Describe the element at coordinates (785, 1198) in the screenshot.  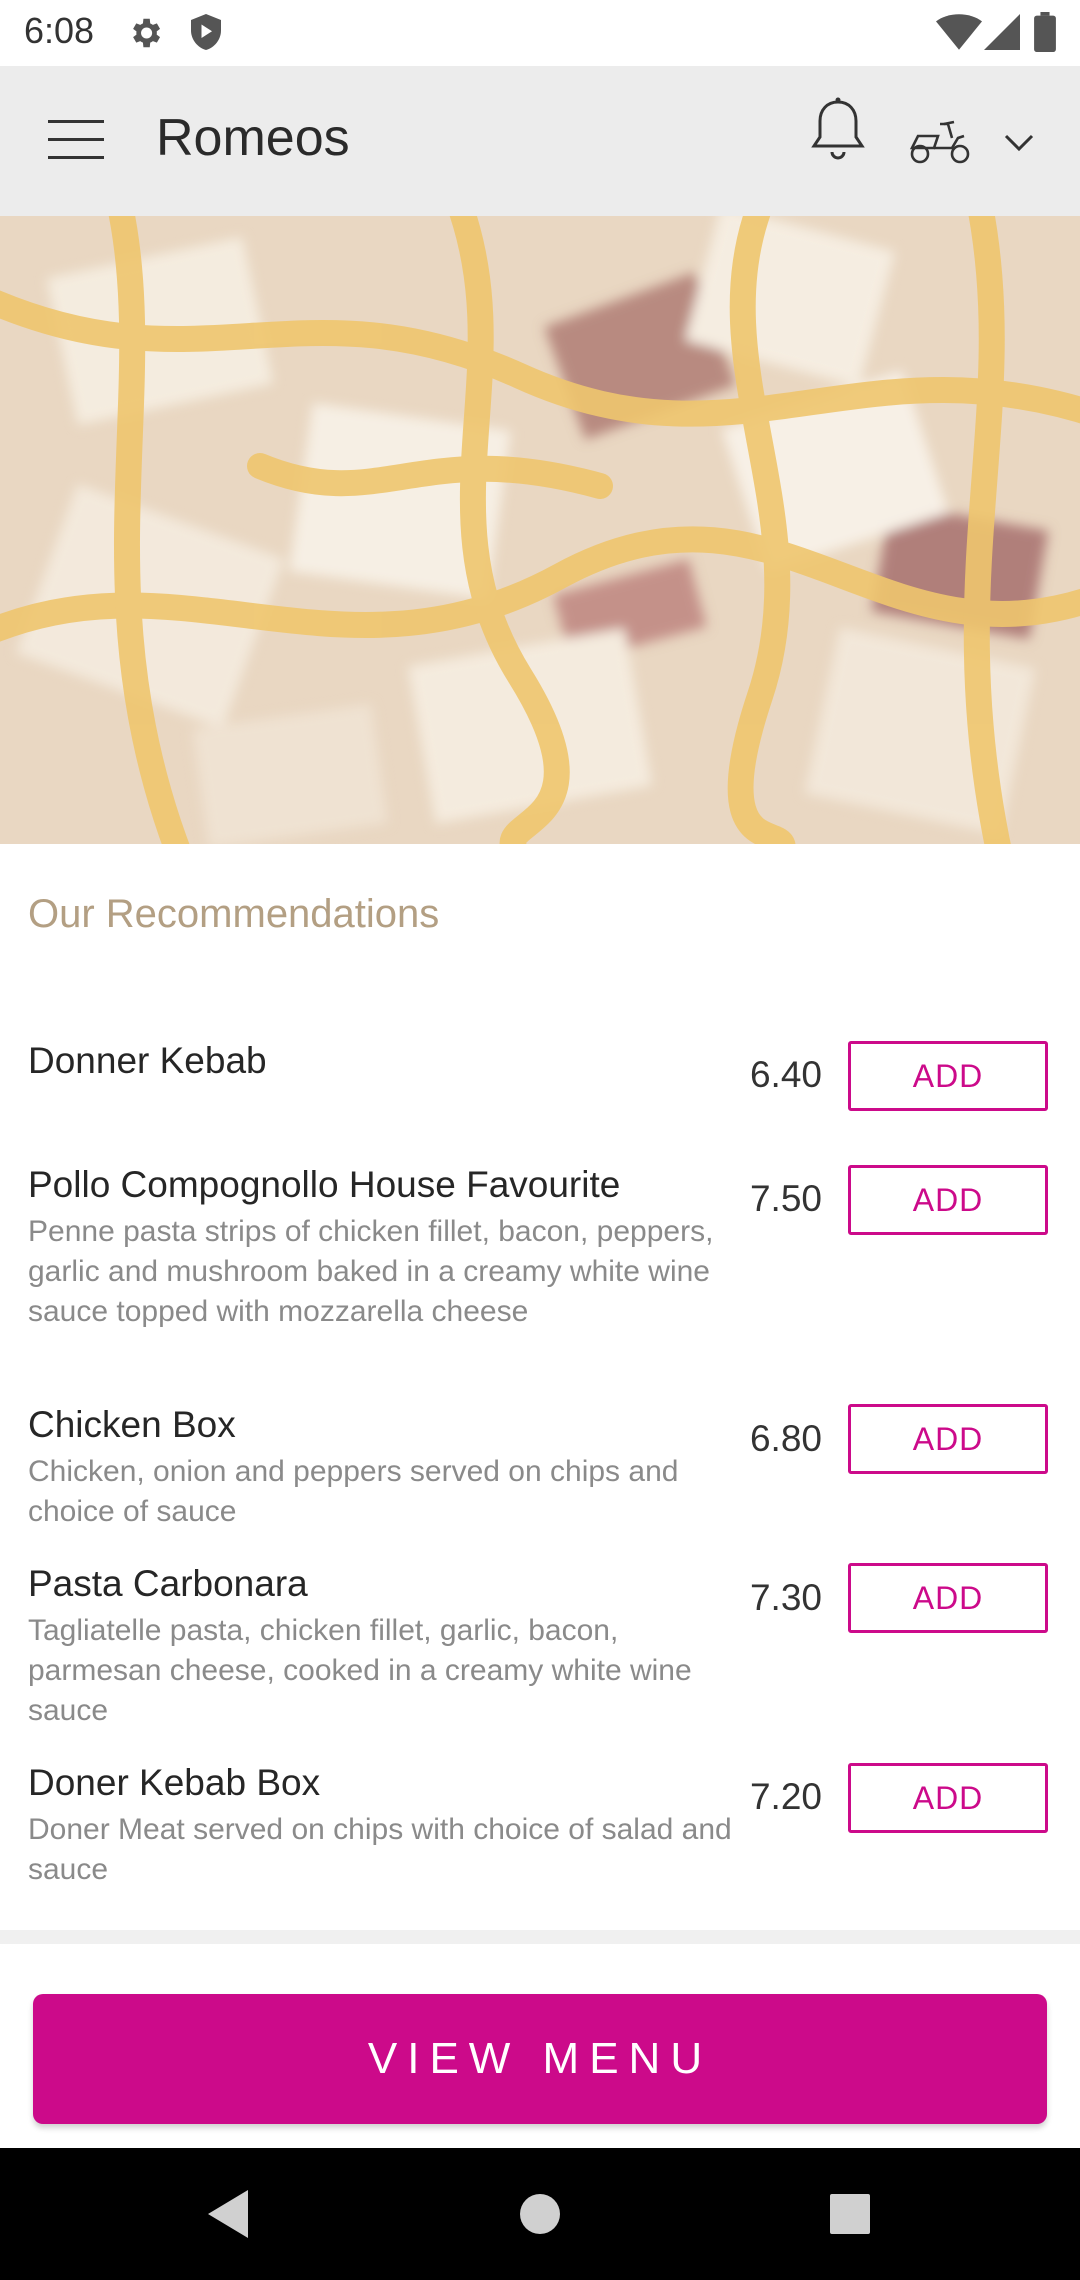
I see `item-price: 7.50` at that location.